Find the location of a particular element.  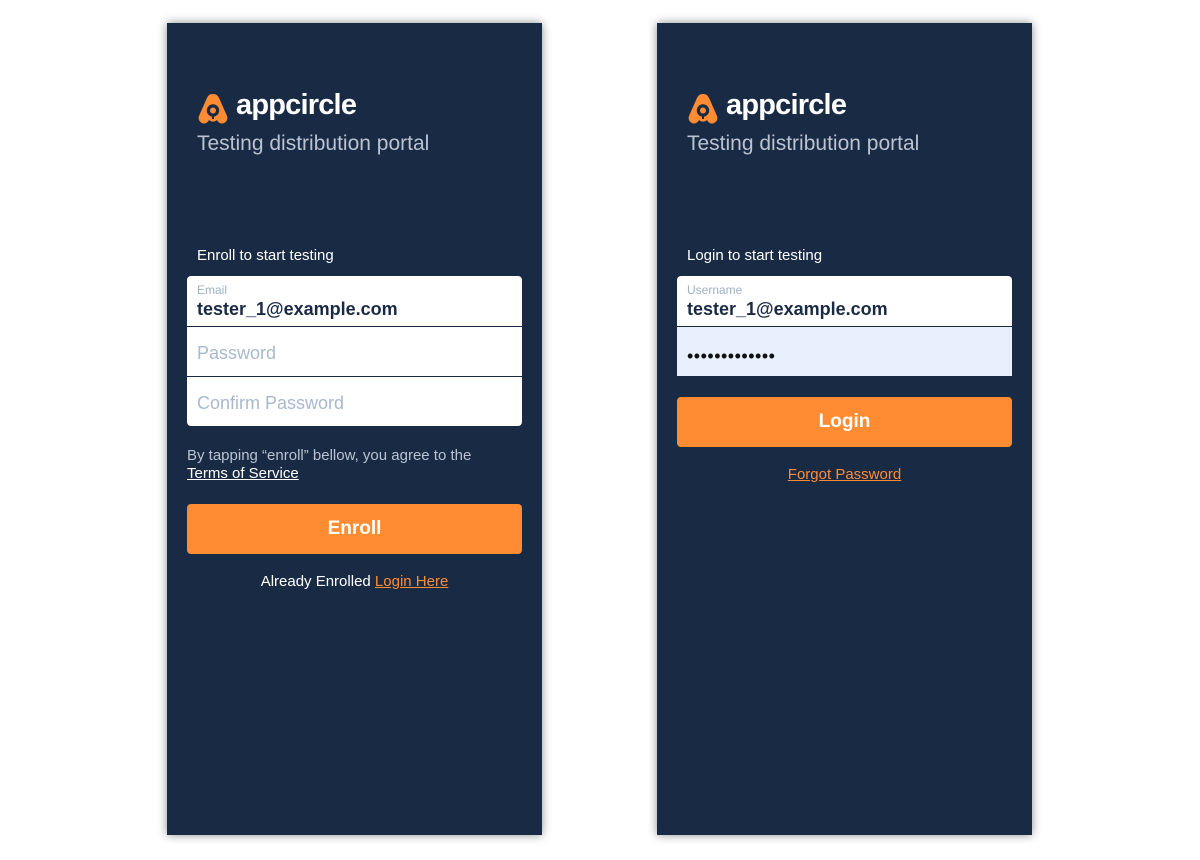

password-masked-value: ••••••••••••• is located at coordinates (731, 356).